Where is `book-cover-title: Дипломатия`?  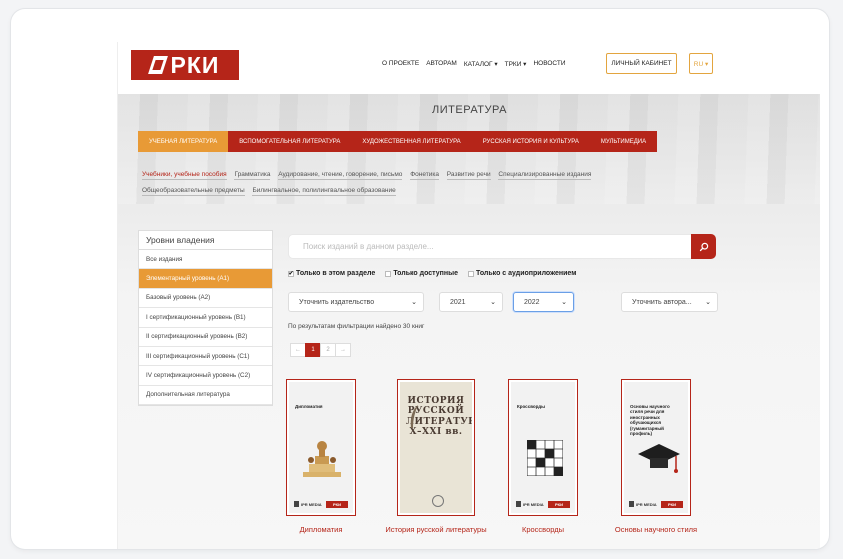
book-cover-title: Дипломатия is located at coordinates (309, 406).